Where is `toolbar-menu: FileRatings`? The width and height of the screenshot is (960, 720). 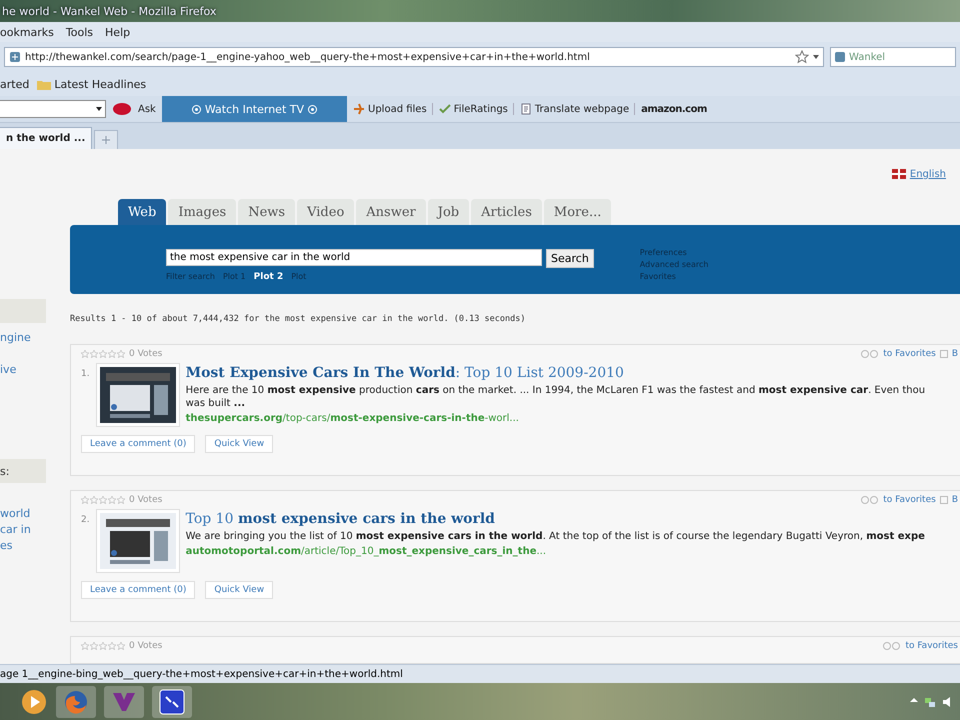 toolbar-menu: FileRatings is located at coordinates (481, 109).